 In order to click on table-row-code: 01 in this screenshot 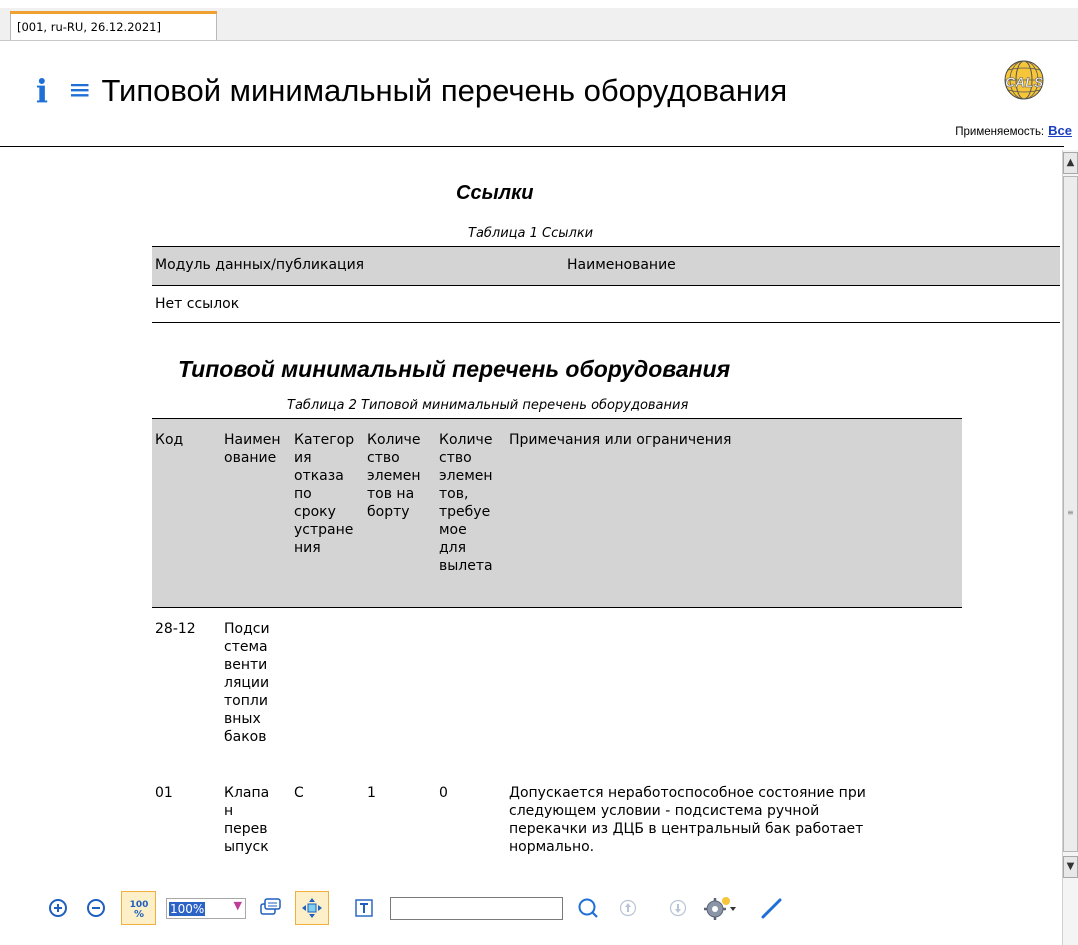, I will do `click(164, 793)`.